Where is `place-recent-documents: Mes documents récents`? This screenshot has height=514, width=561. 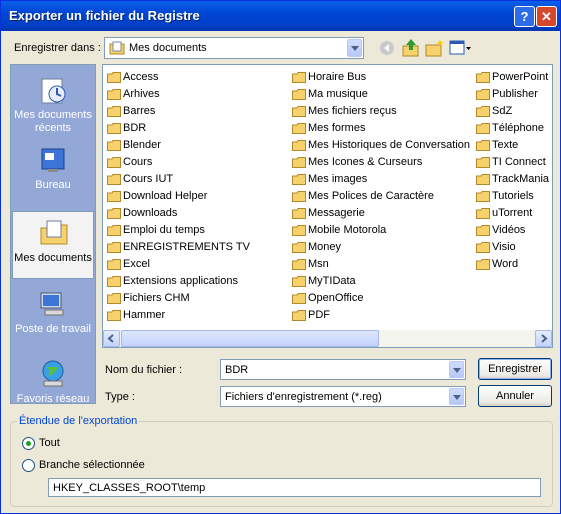
place-recent-documents: Mes documents récents is located at coordinates (53, 103).